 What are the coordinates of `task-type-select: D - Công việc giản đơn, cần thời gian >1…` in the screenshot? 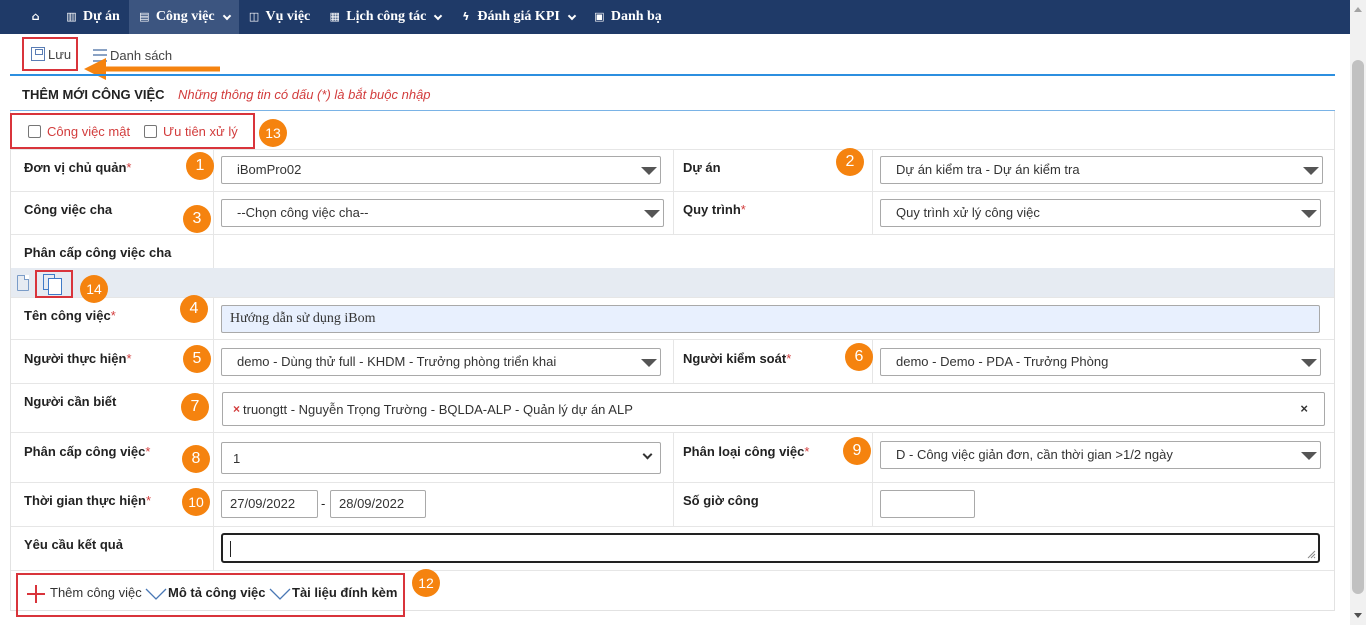 It's located at (1100, 455).